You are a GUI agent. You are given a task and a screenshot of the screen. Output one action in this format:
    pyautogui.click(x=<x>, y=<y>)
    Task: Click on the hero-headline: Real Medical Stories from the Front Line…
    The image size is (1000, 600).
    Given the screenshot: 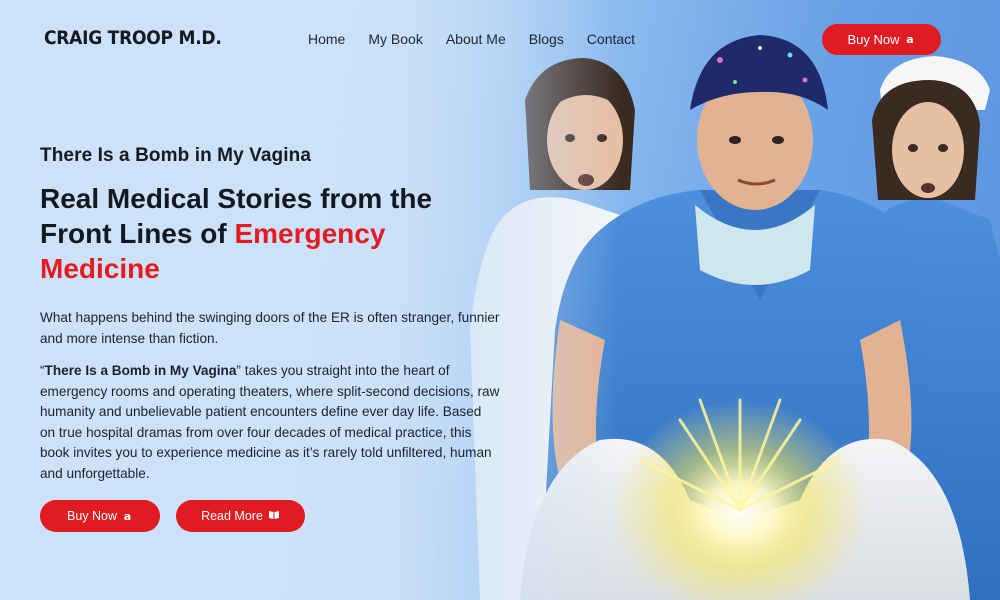 What is the action you would take?
    pyautogui.click(x=270, y=233)
    